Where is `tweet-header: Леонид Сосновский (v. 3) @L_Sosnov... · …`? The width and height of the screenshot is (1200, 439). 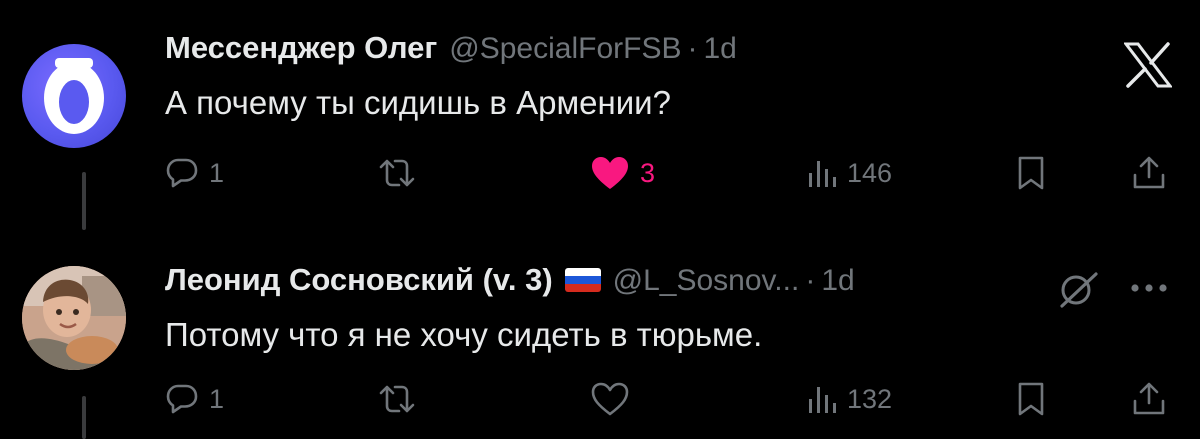
tweet-header: Леонид Сосновский (v. 3) @L_Sosnov... · … is located at coordinates (510, 280).